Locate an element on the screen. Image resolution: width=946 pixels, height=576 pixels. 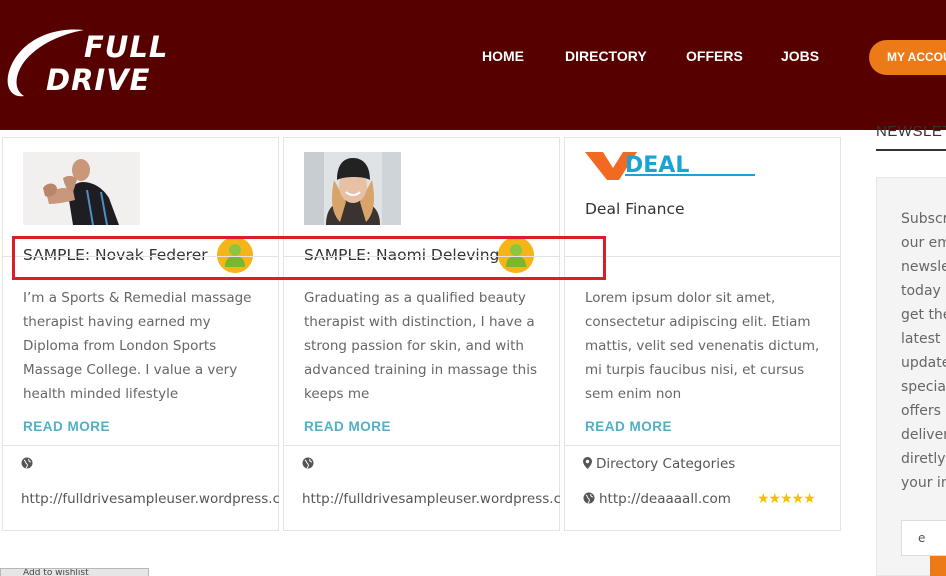
website-link: http://deaaaall.com is located at coordinates (665, 499).